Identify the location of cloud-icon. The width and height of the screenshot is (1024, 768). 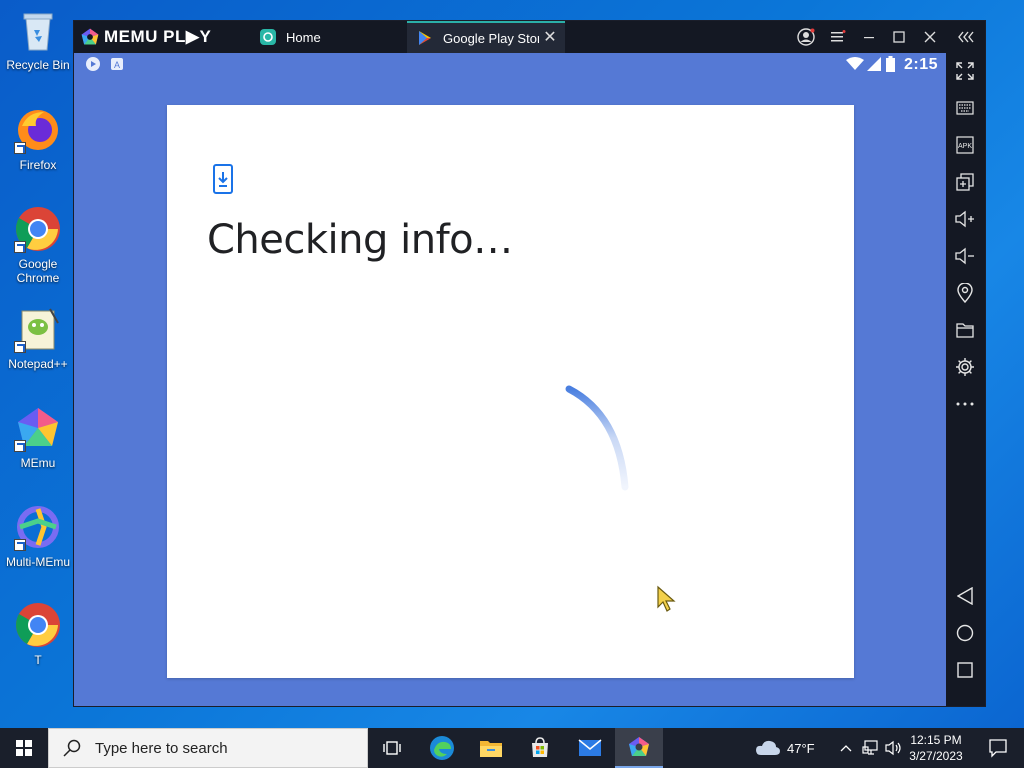
(768, 747).